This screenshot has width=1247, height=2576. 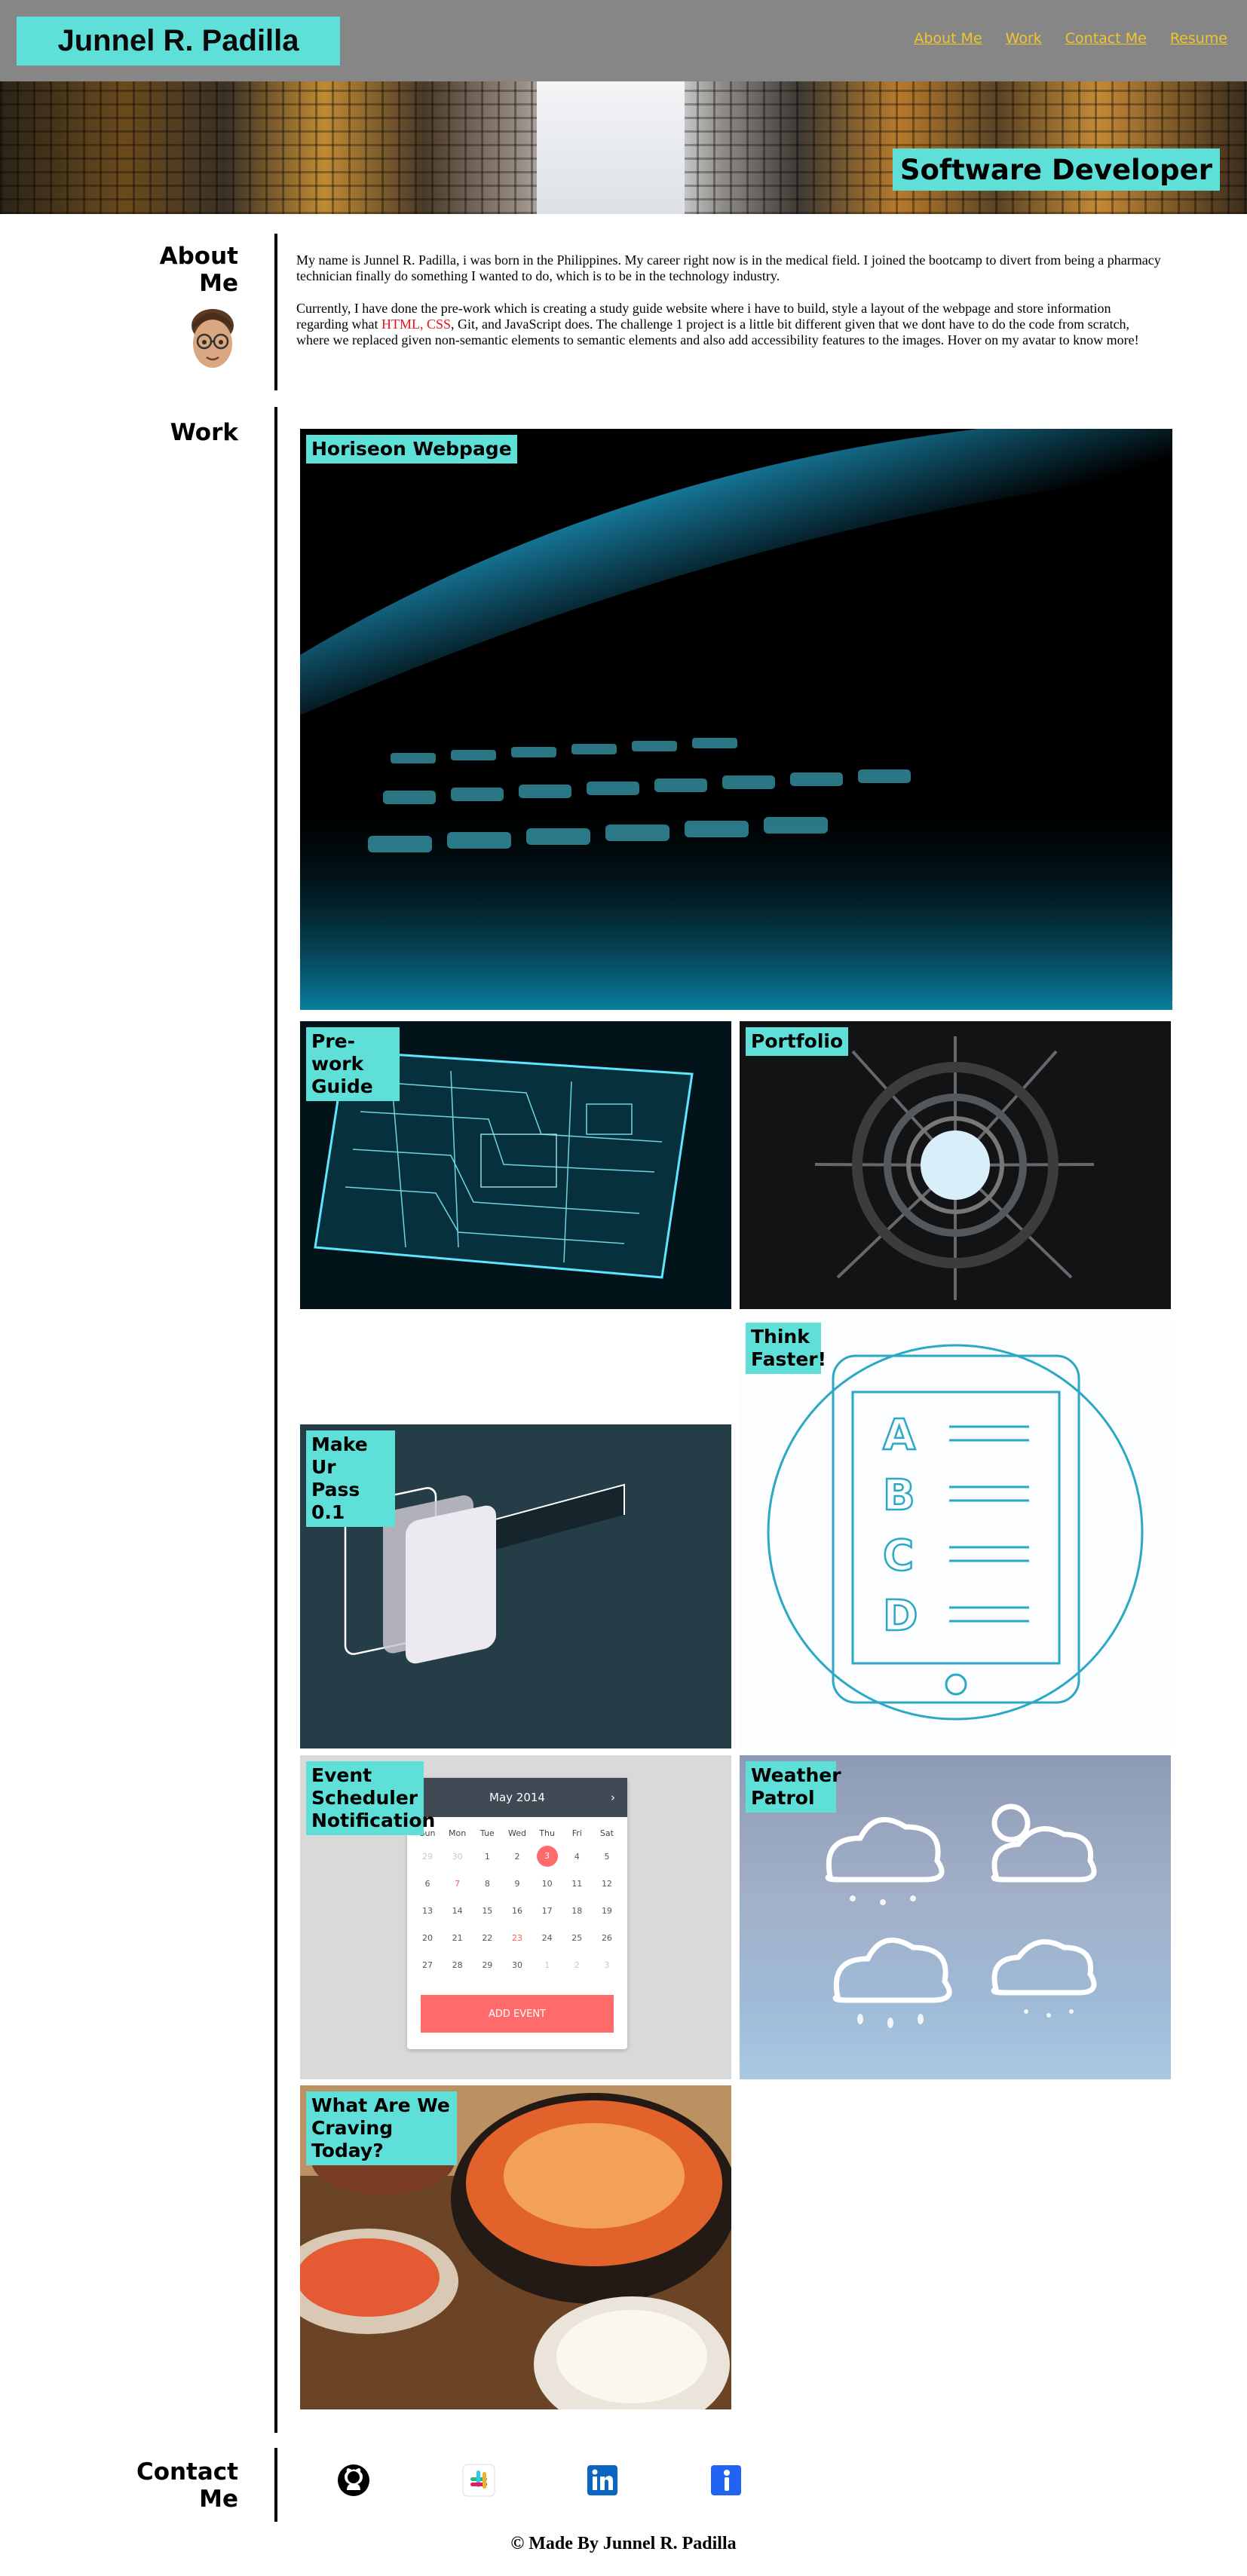 I want to click on calendar-day: 14, so click(x=457, y=1911).